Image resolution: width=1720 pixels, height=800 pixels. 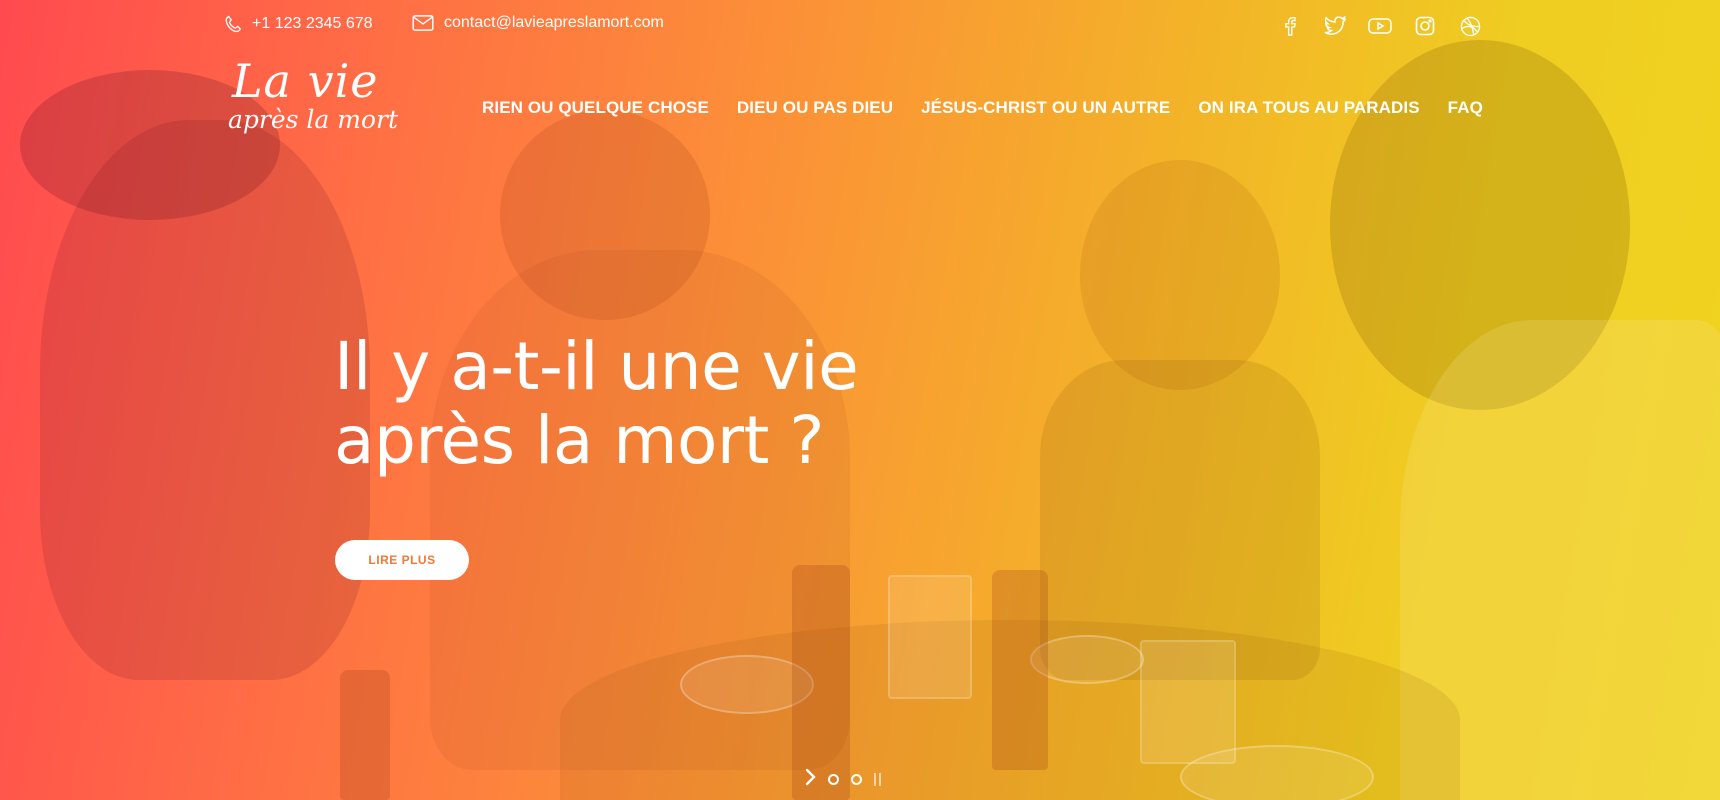 I want to click on instagram-icon, so click(x=1425, y=26).